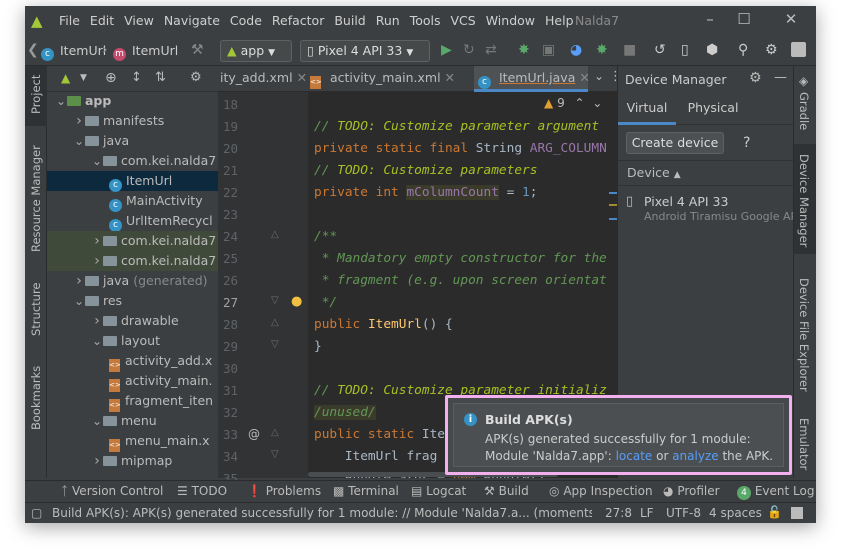 The image size is (841, 552). What do you see at coordinates (197, 50) in the screenshot?
I see `hammer-icon: ⚒` at bounding box center [197, 50].